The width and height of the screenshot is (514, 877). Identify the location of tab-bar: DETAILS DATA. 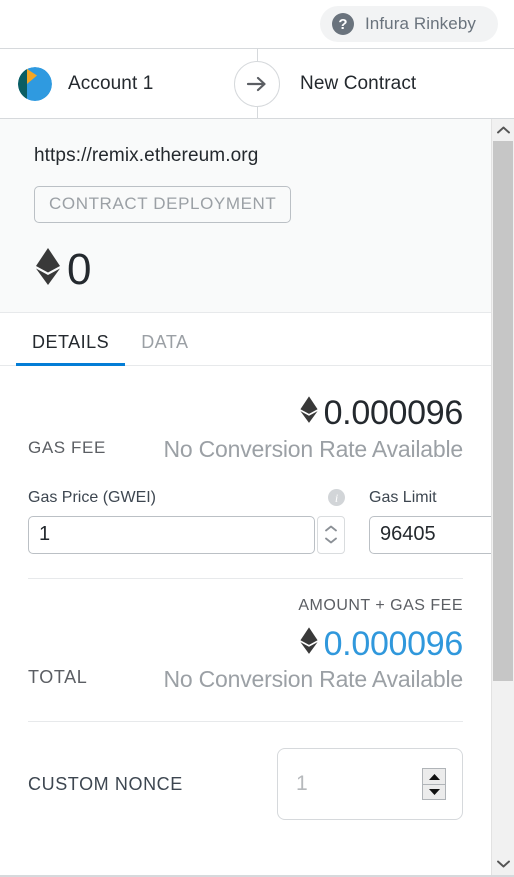
(245, 339).